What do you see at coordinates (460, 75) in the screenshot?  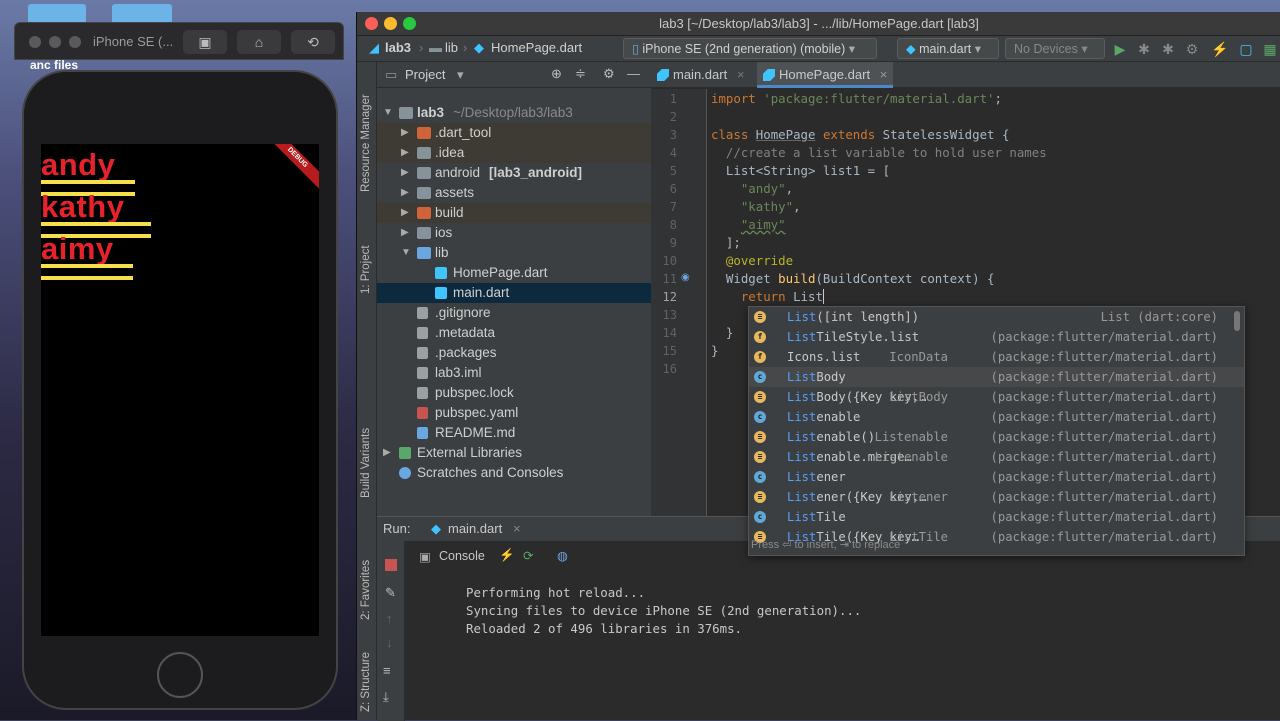 I see `chevron-down-icon: ▾` at bounding box center [460, 75].